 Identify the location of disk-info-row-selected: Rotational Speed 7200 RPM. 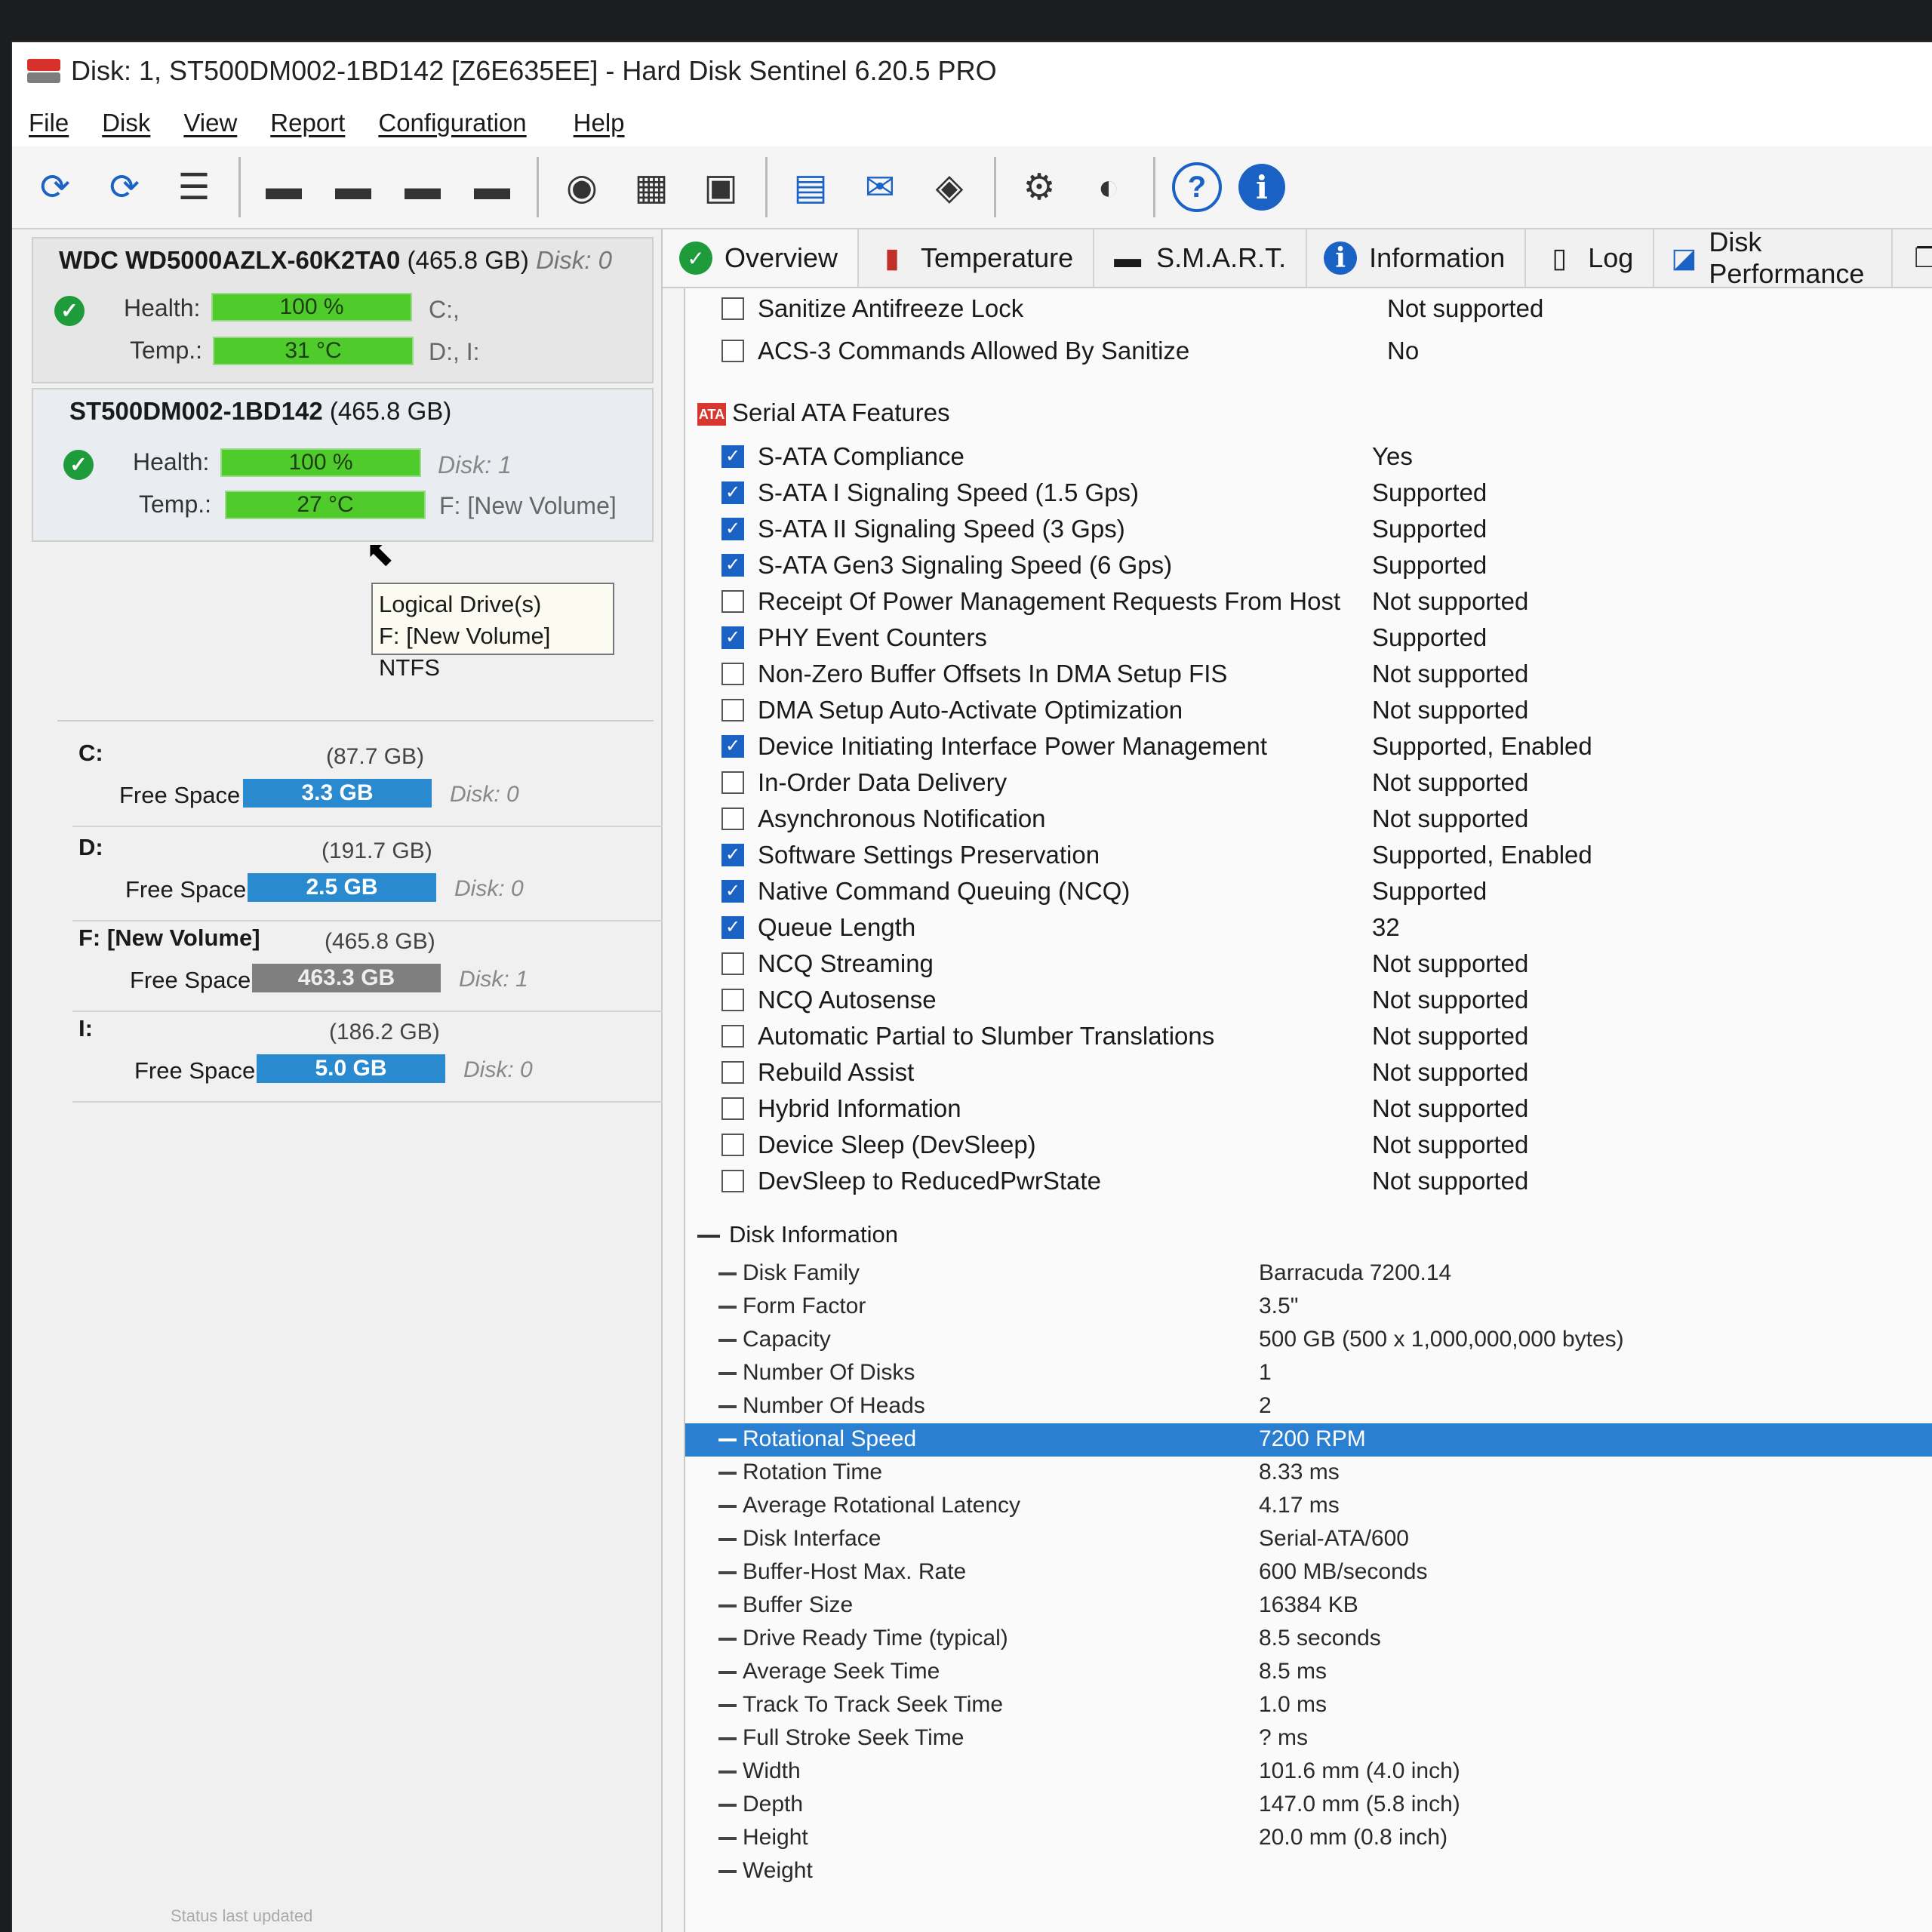
(1308, 1440).